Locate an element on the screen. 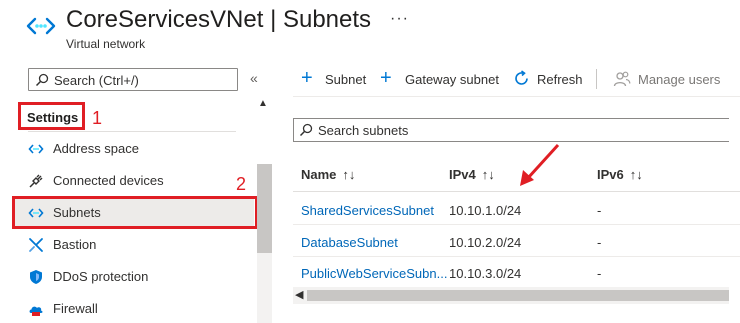 This screenshot has height=323, width=740. sidebar-item-address-space: Address space is located at coordinates (134, 149).